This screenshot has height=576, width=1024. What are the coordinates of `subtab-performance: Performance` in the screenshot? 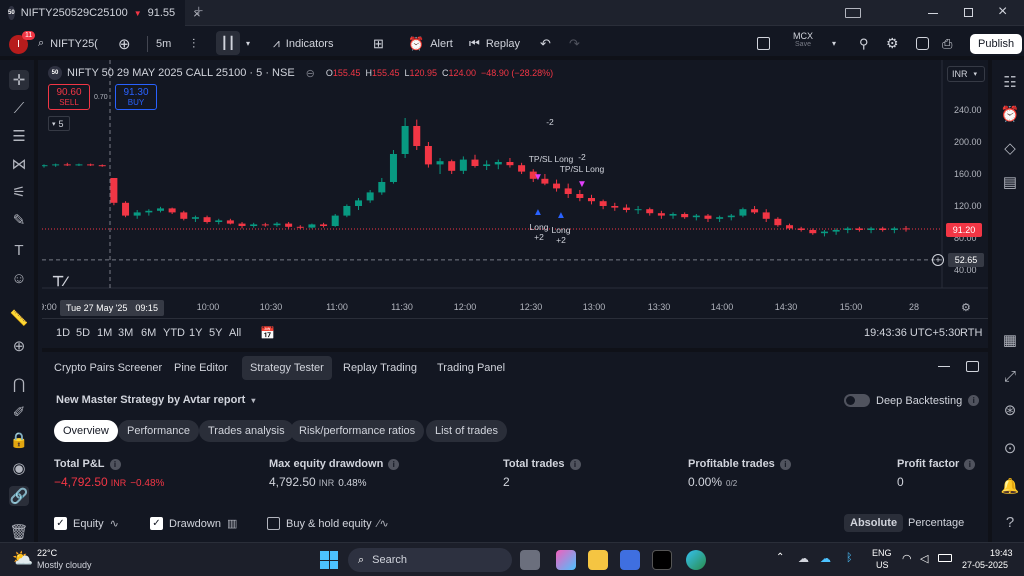 It's located at (158, 431).